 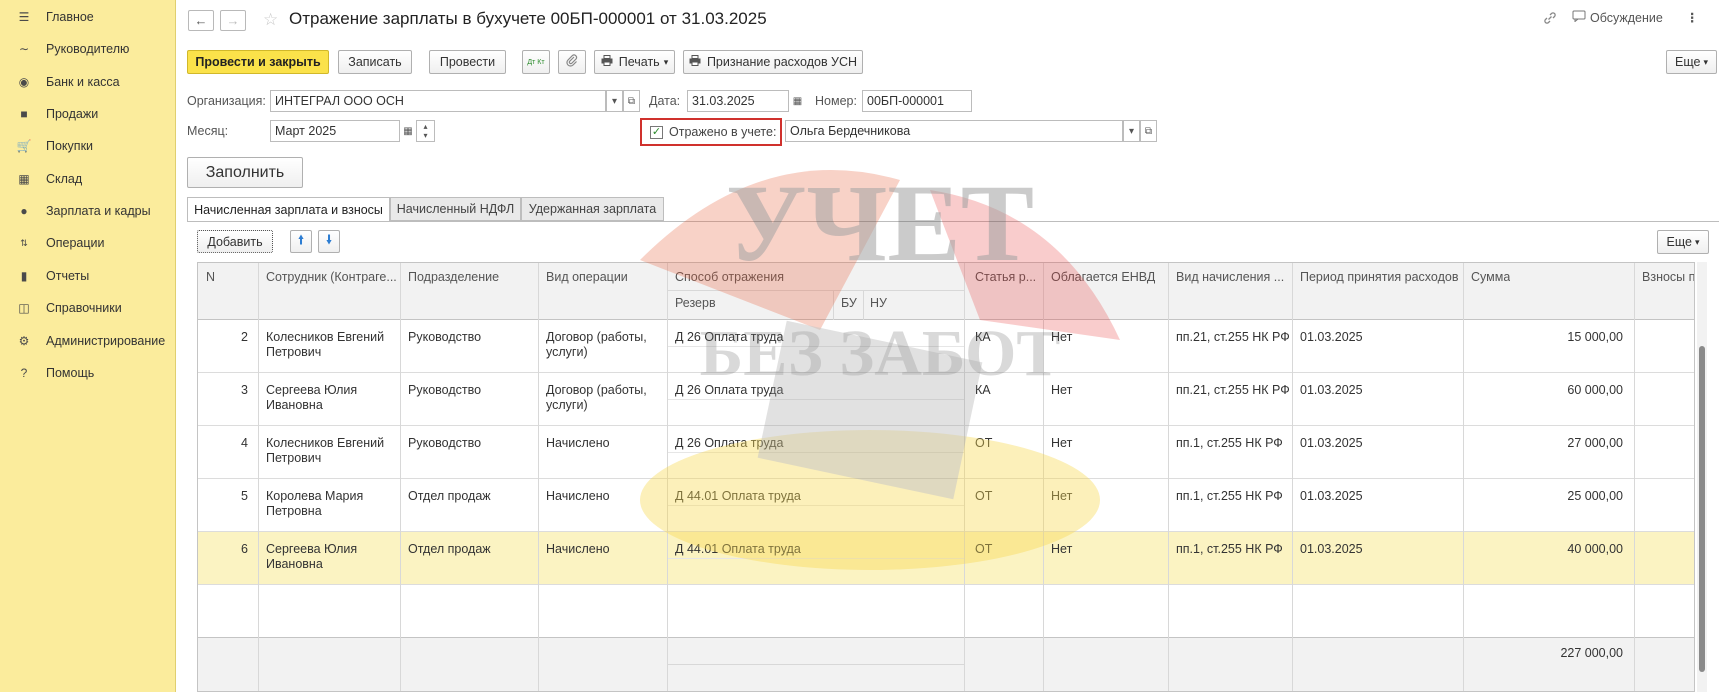 What do you see at coordinates (453, 277) in the screenshot?
I see `col-department: Подразделение` at bounding box center [453, 277].